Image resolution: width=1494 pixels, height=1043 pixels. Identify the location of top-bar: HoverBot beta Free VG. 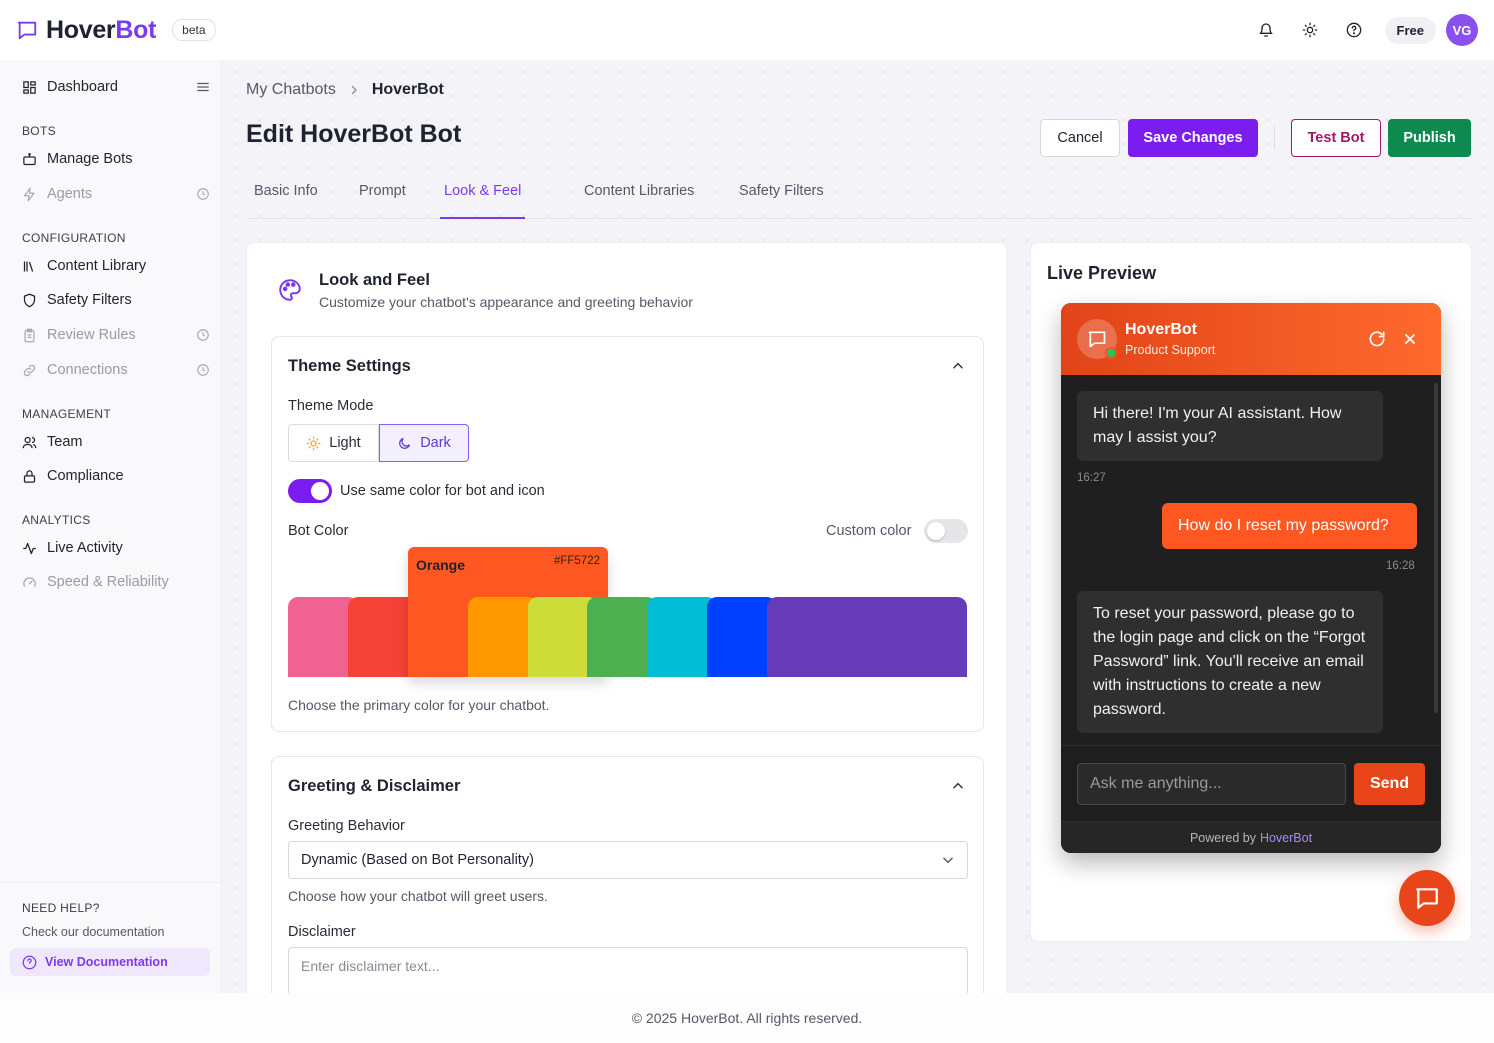
(747, 30).